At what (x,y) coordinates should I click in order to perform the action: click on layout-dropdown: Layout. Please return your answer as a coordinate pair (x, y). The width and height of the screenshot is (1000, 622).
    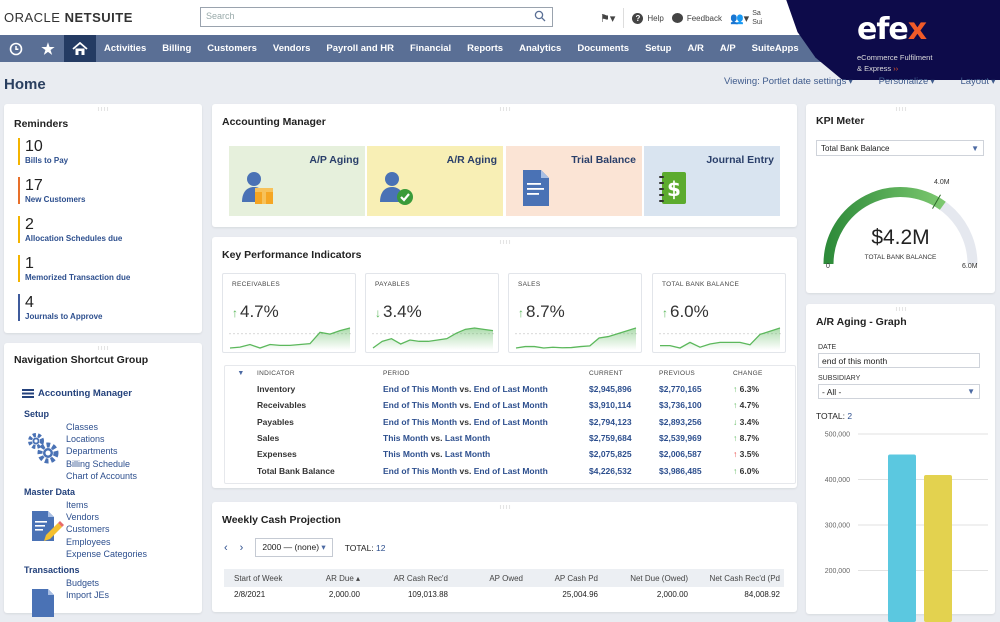
    Looking at the image, I should click on (977, 81).